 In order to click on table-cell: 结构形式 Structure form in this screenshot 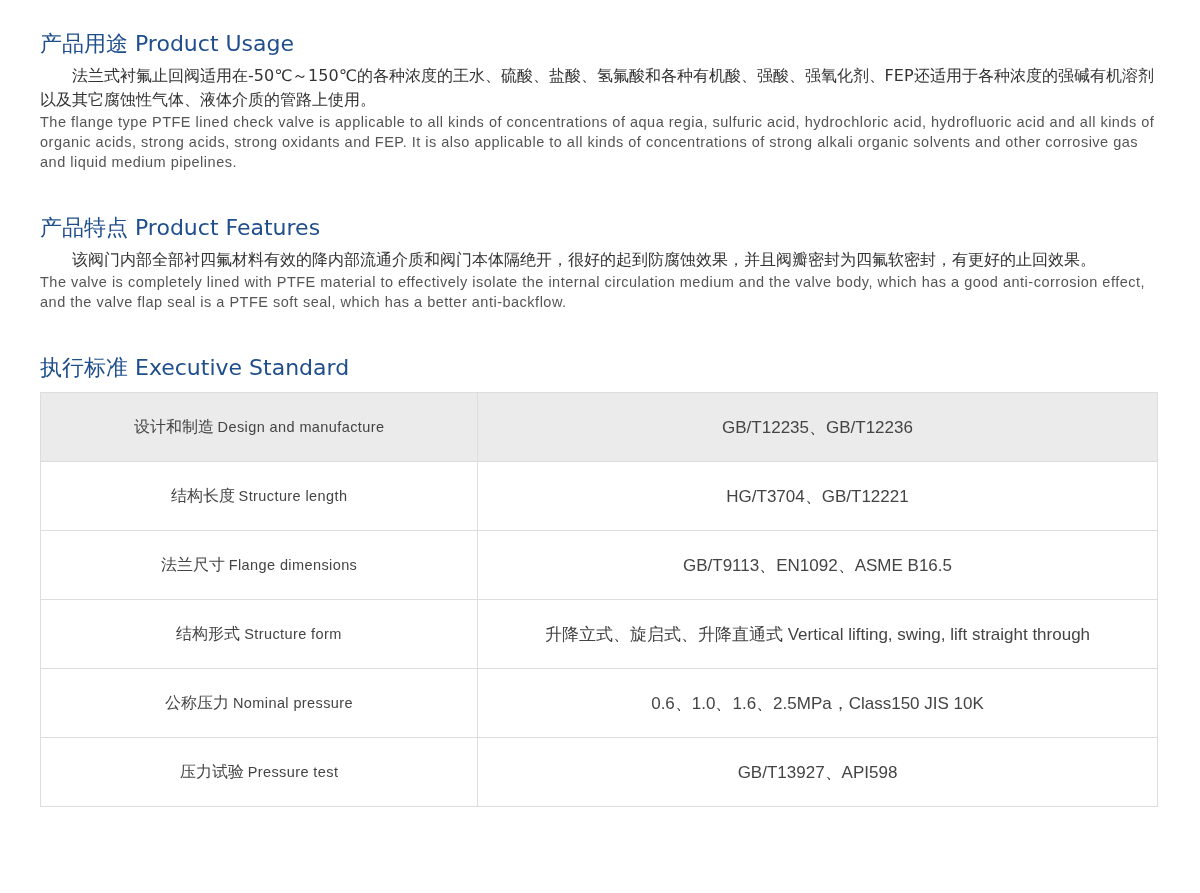, I will do `click(259, 634)`.